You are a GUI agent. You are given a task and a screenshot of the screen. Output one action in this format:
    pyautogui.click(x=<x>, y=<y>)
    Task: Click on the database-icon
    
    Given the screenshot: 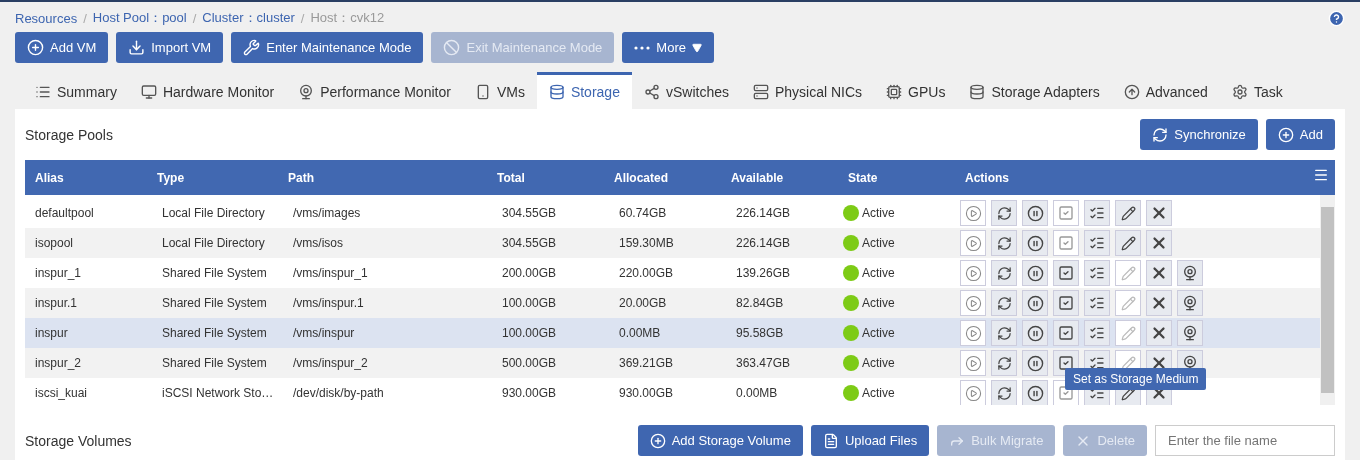 What is the action you would take?
    pyautogui.click(x=977, y=92)
    